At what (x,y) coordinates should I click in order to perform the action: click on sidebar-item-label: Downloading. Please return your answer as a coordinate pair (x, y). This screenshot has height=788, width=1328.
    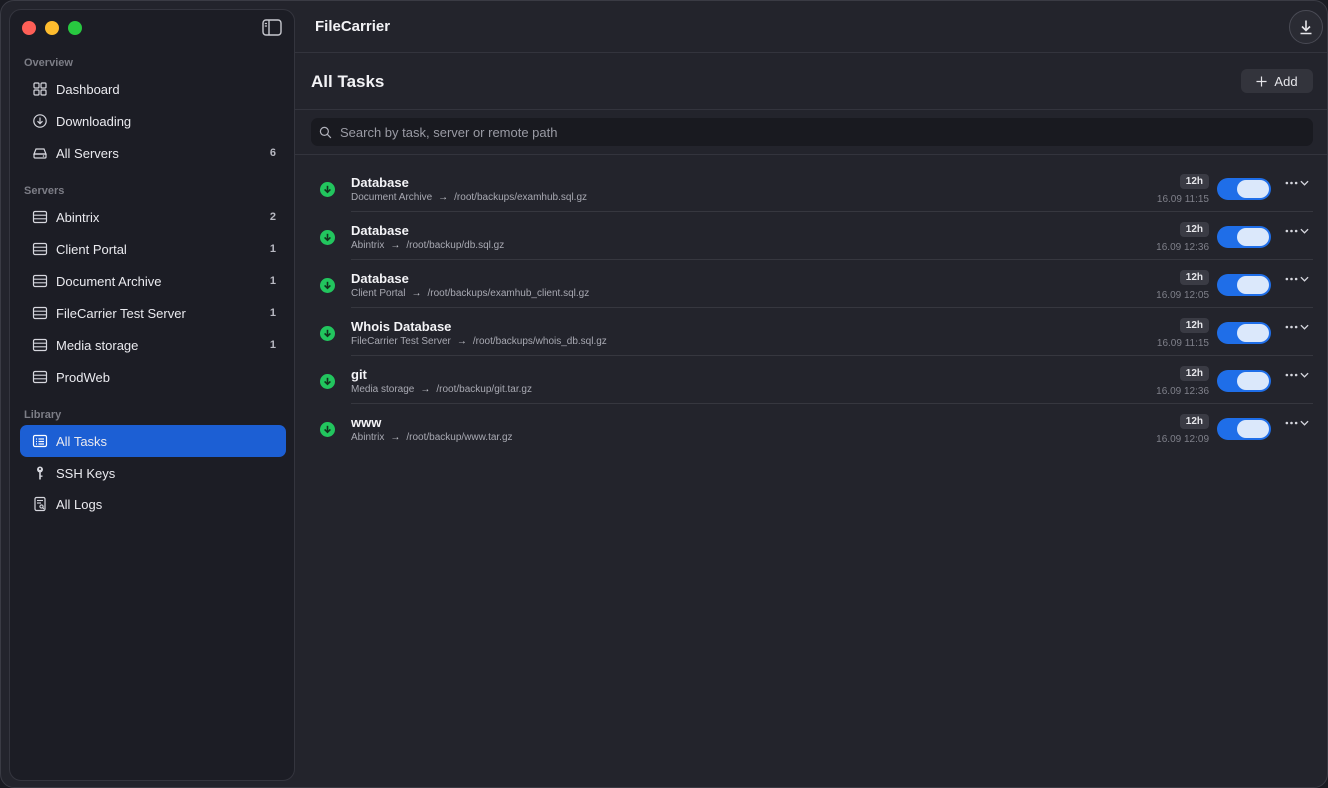
    Looking at the image, I should click on (94, 121).